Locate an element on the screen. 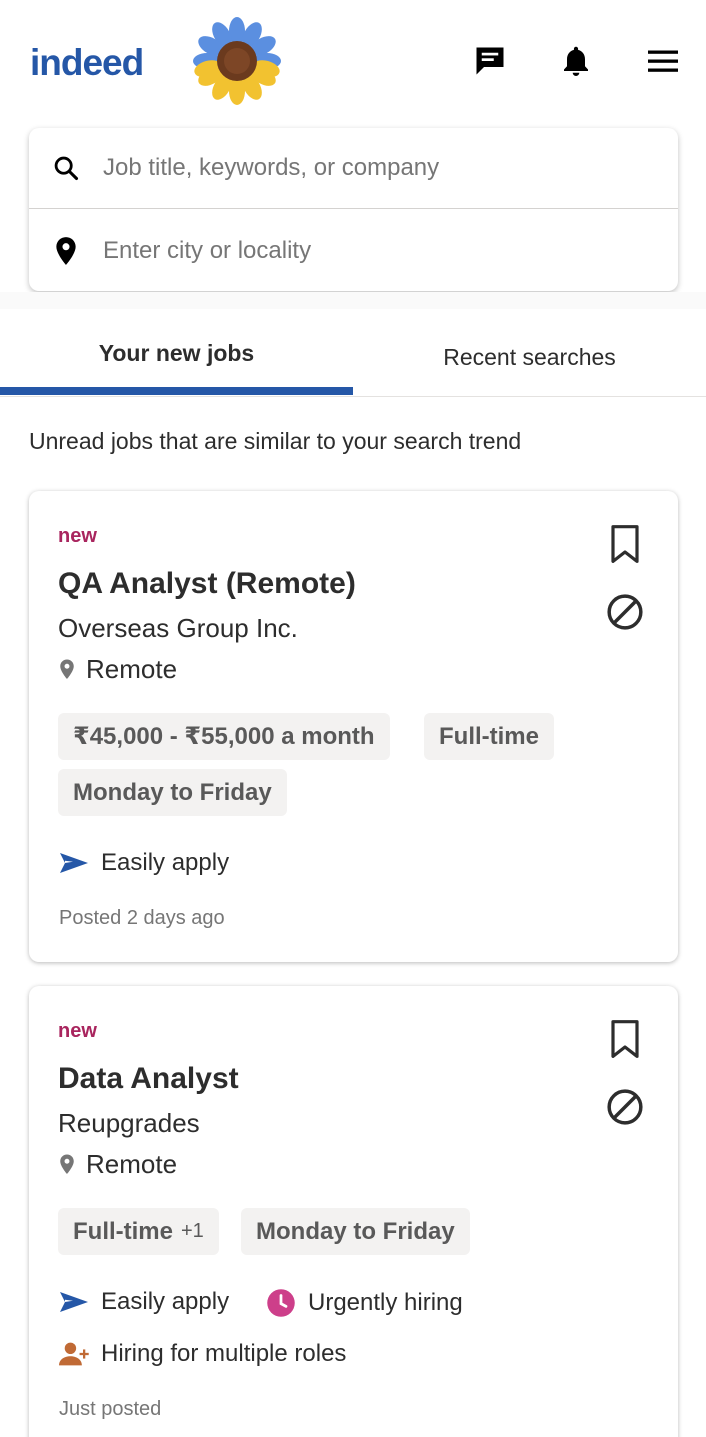 Image resolution: width=706 pixels, height=1437 pixels. chip-extra-count: +1 is located at coordinates (192, 1231).